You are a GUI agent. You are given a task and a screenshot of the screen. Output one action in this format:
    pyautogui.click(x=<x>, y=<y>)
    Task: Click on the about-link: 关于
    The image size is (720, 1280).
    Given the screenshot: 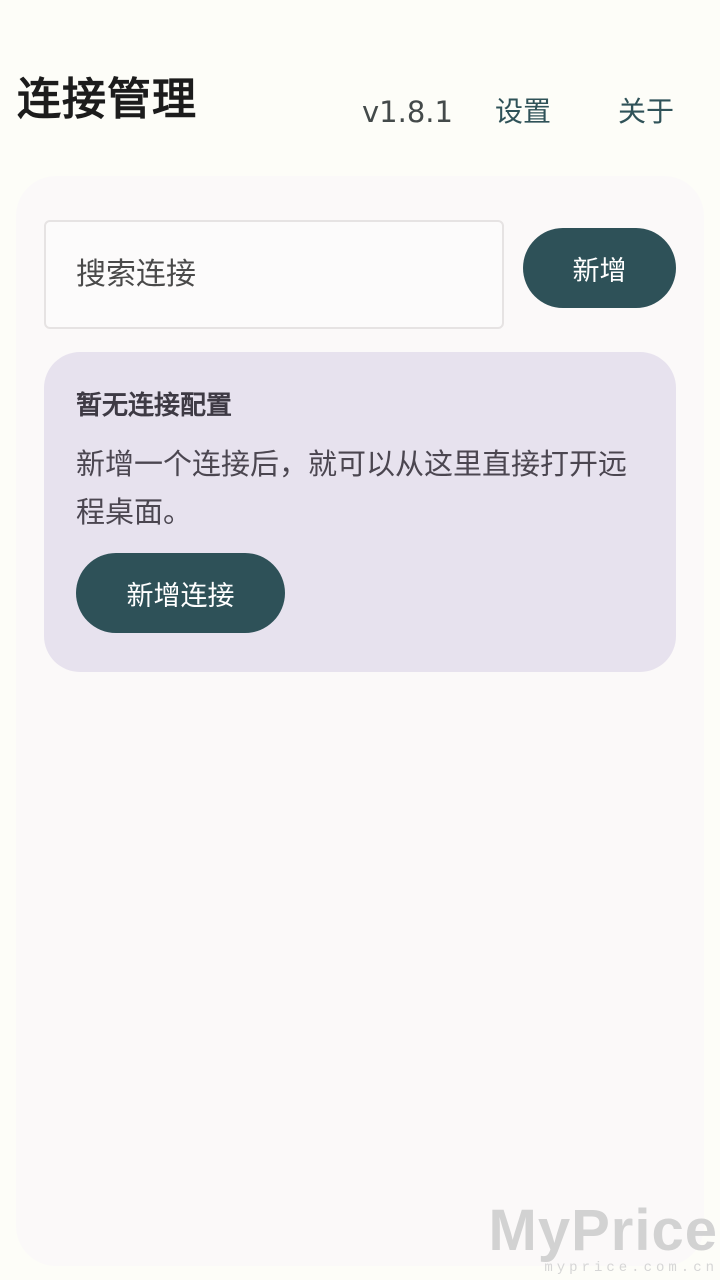 What is the action you would take?
    pyautogui.click(x=646, y=112)
    